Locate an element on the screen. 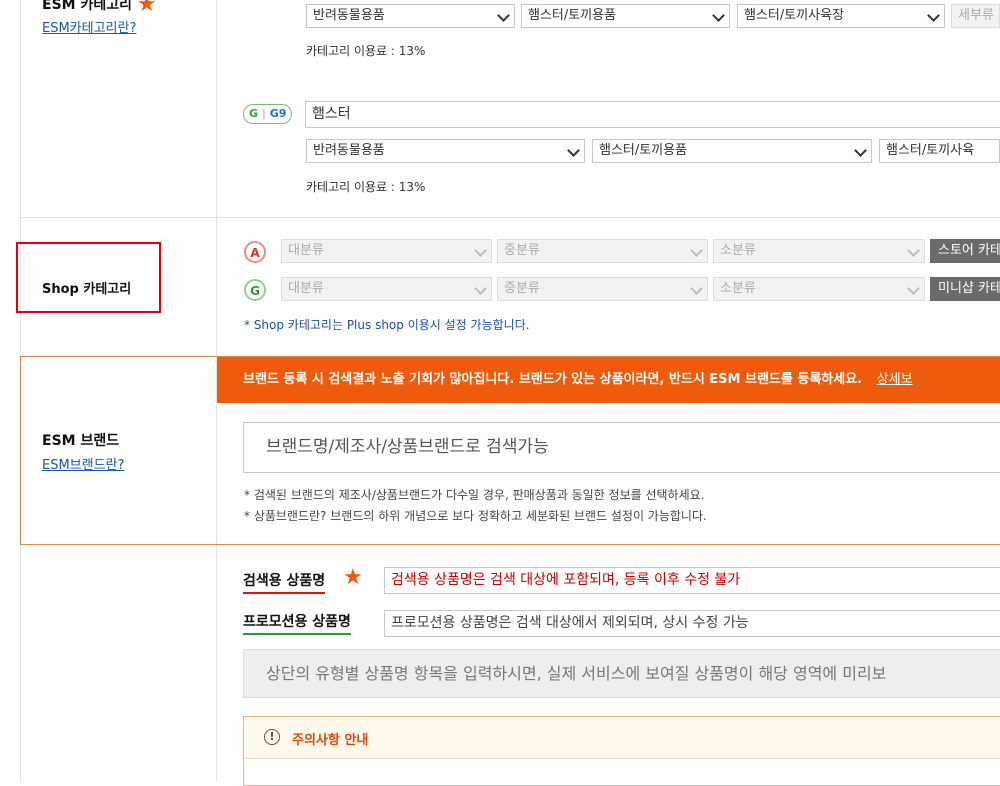 The image size is (1000, 786). search-product-name-input: 검색용 상품명은 검색 대상에 포함되며, 등록 이후 수정 불가 is located at coordinates (692, 580).